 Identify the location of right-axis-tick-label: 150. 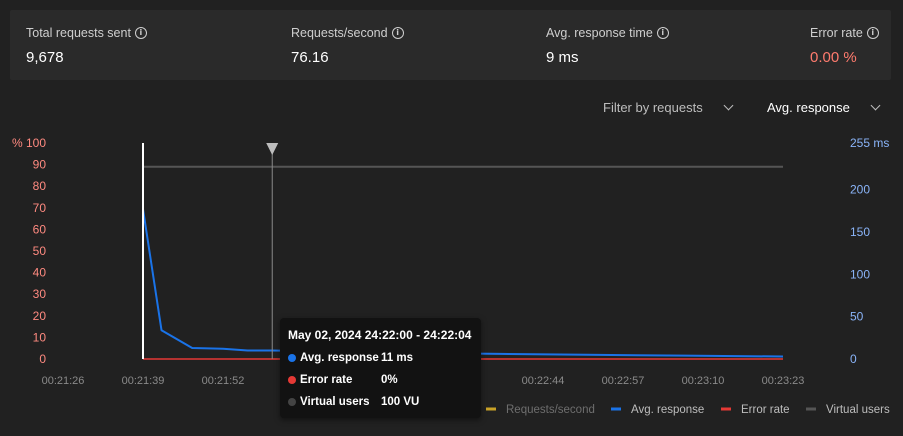
(860, 232).